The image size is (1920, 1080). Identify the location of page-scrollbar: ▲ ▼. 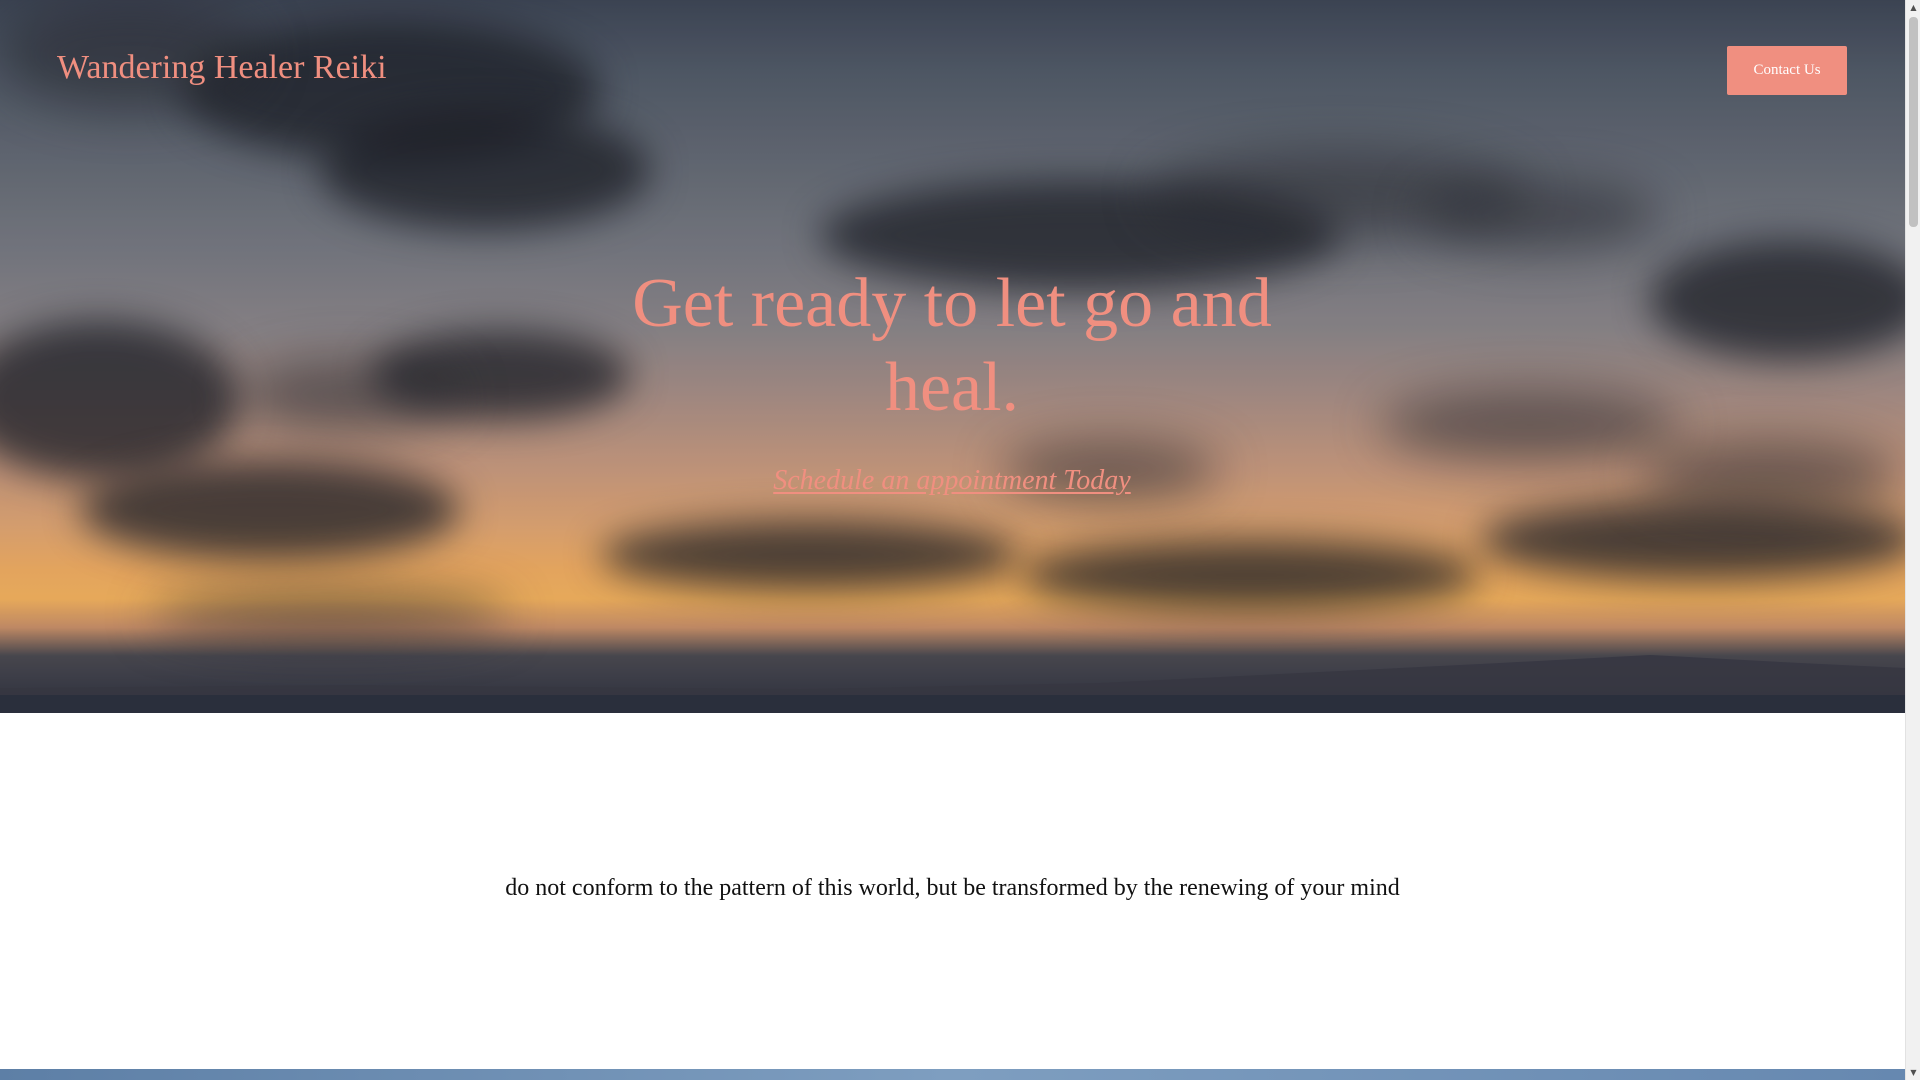
(1912, 540).